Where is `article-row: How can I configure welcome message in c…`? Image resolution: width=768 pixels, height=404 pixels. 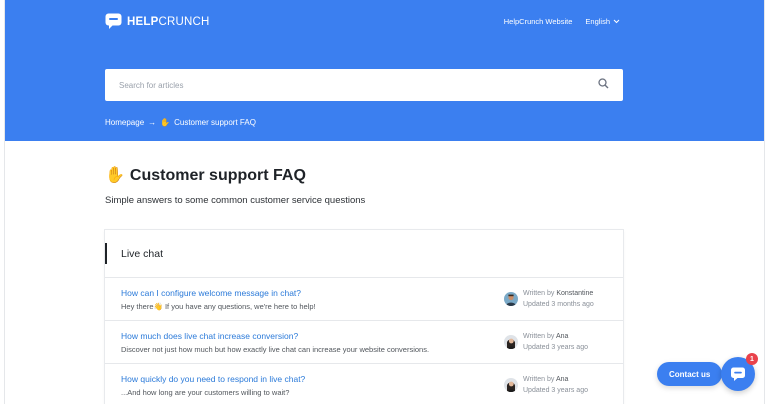 article-row: How can I configure welcome message in c… is located at coordinates (364, 299).